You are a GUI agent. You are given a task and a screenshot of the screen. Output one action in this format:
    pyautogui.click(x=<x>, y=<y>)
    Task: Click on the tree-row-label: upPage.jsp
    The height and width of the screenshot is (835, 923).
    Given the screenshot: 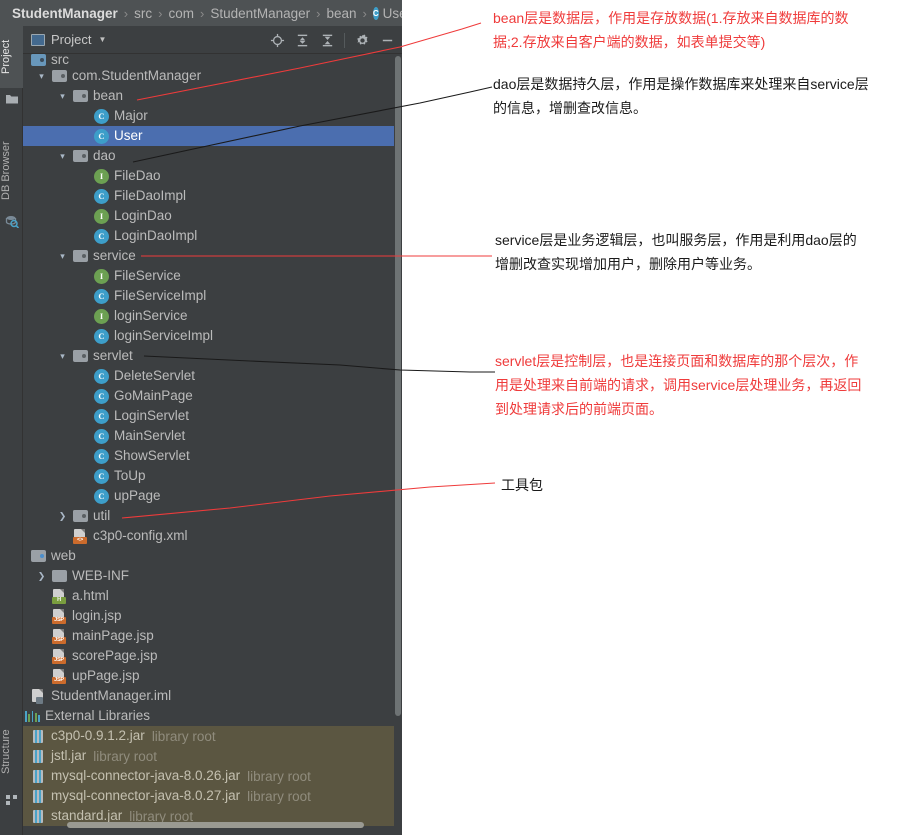 What is the action you would take?
    pyautogui.click(x=106, y=675)
    